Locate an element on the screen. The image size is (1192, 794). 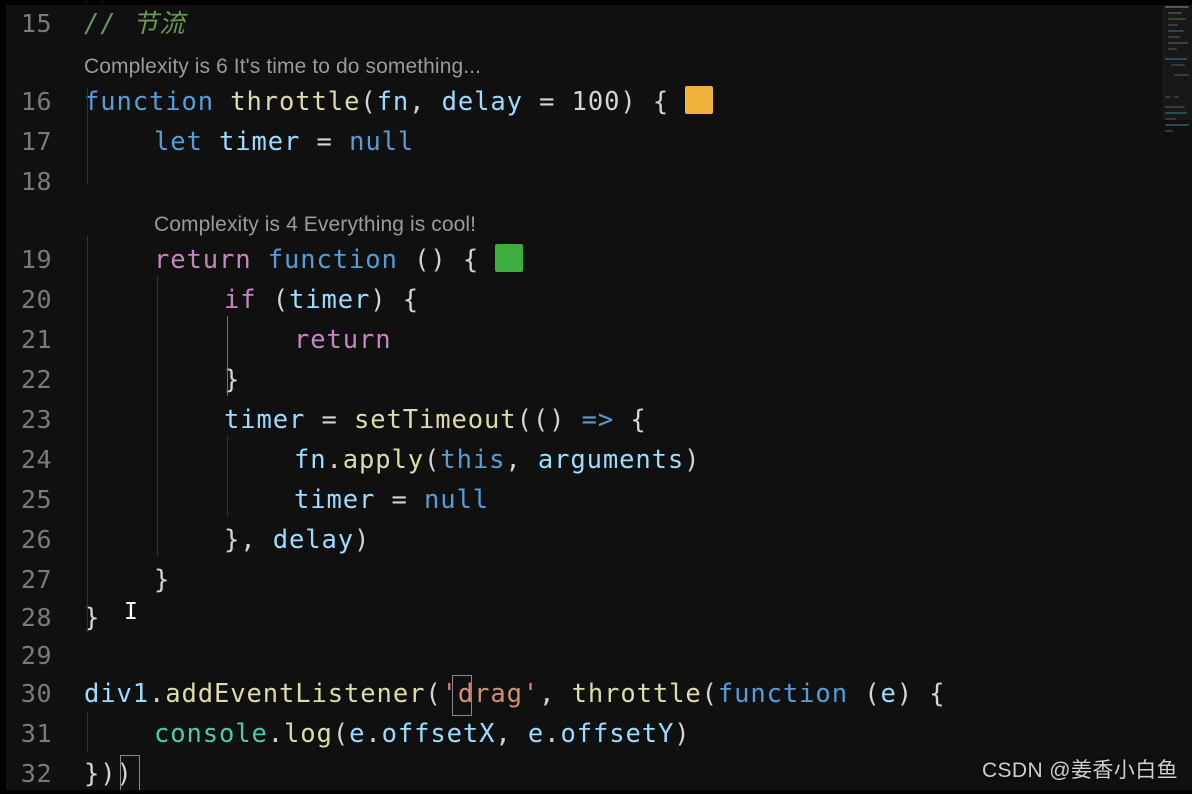
token-equals-23: = is located at coordinates (330, 420).